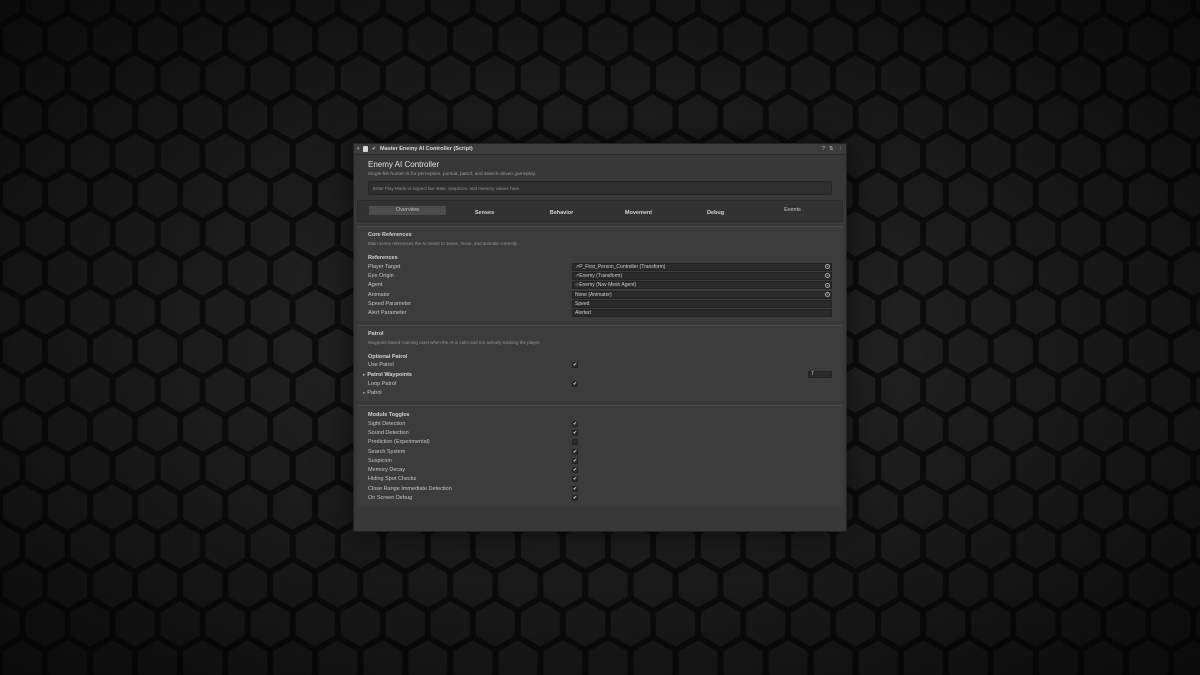 The image size is (1200, 675). I want to click on module-row: Hiding Spot Checks ✔, so click(600, 479).